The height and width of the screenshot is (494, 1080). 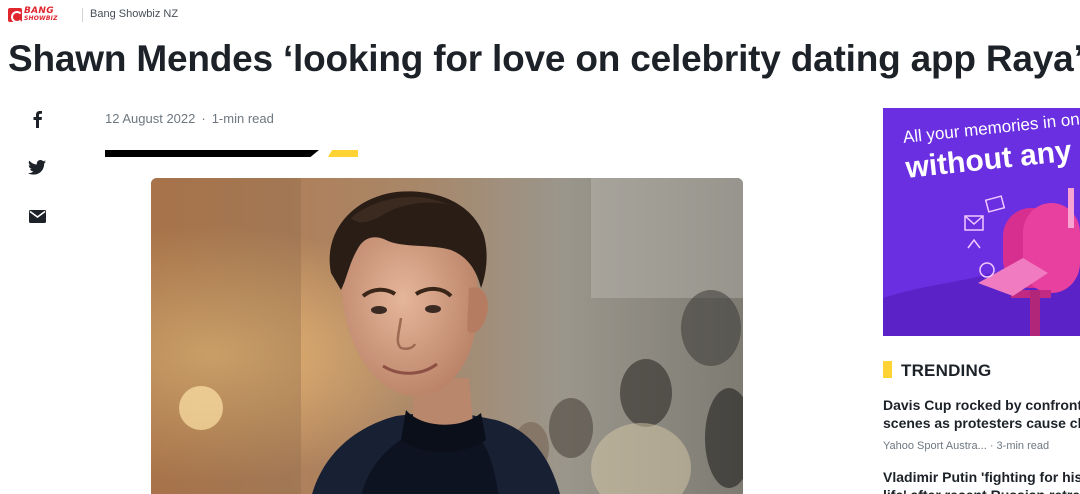 What do you see at coordinates (39, 11) in the screenshot?
I see `logo-text-top: BANG` at bounding box center [39, 11].